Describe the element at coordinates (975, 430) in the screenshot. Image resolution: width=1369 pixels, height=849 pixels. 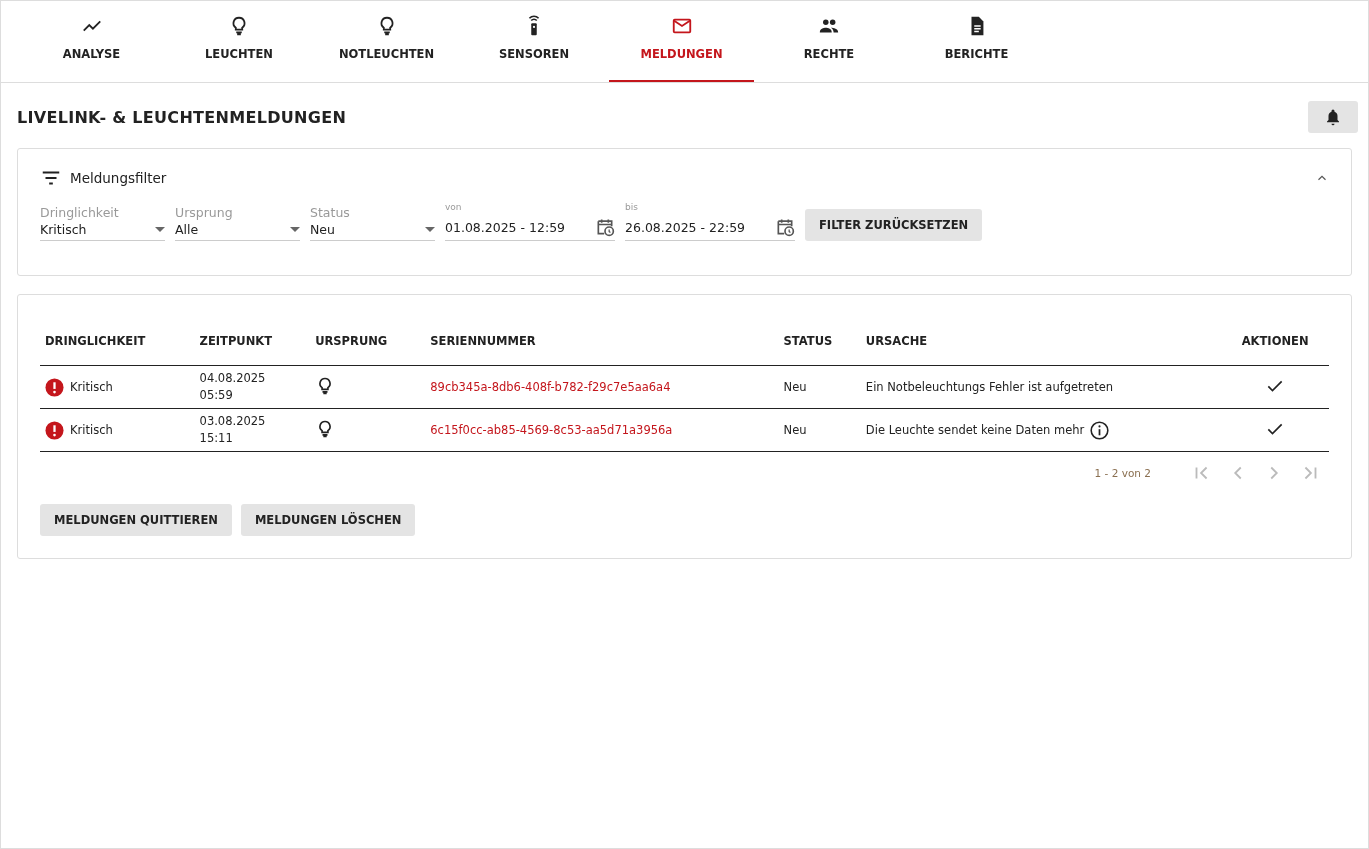
I see `cause-text: Die Leuchte sendet keine Daten mehr` at that location.